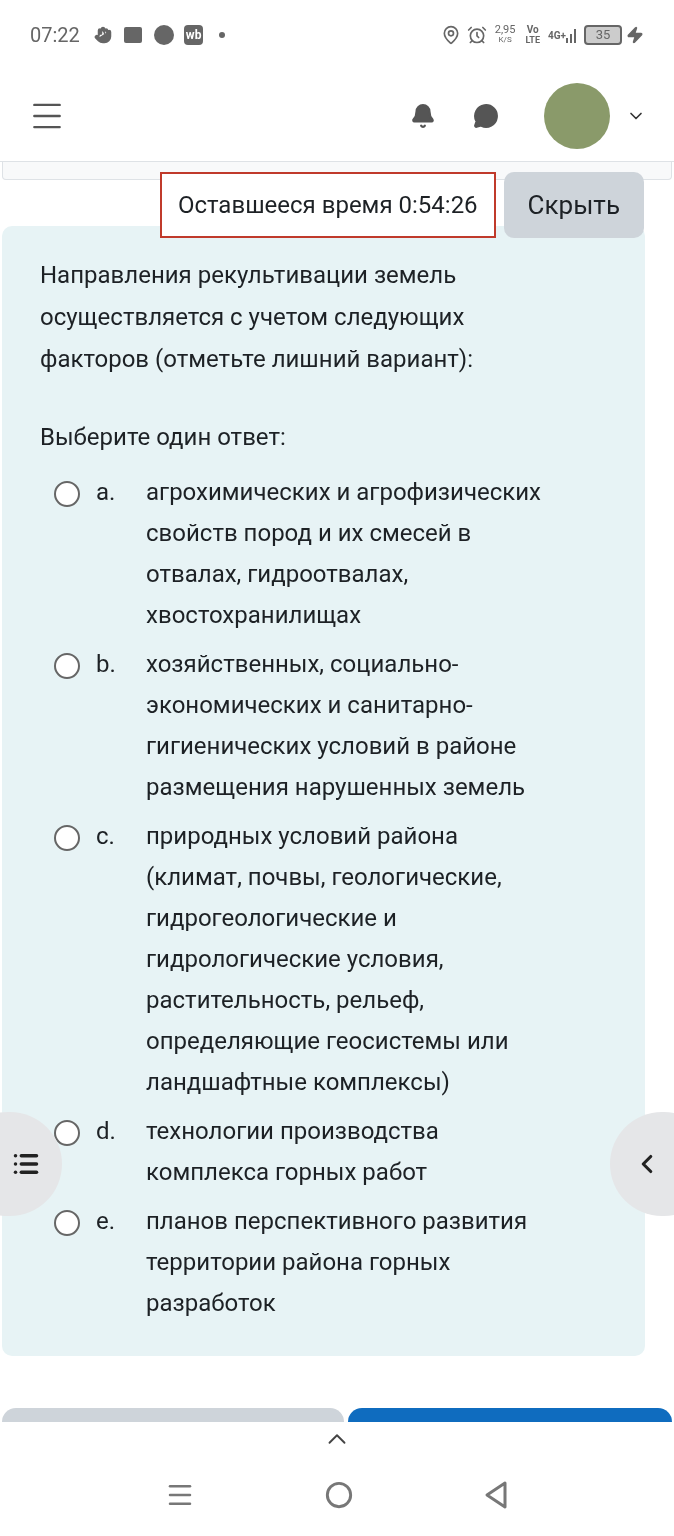 The image size is (674, 1536). I want to click on status-time: 07:22, so click(55, 35).